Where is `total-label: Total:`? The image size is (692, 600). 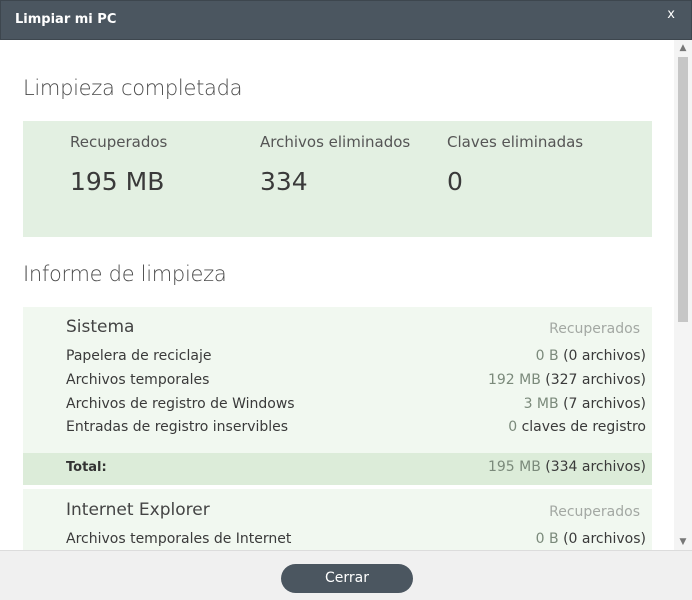 total-label: Total: is located at coordinates (86, 467).